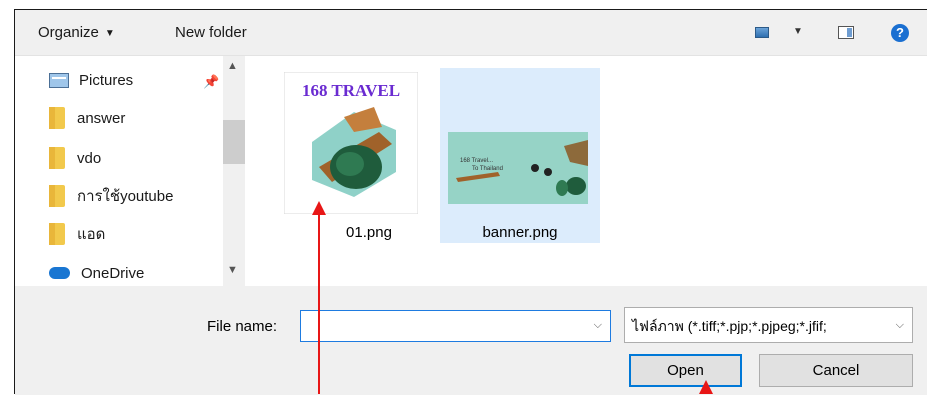 This screenshot has height=395, width=927. I want to click on cancel-button: Cancel, so click(836, 370).